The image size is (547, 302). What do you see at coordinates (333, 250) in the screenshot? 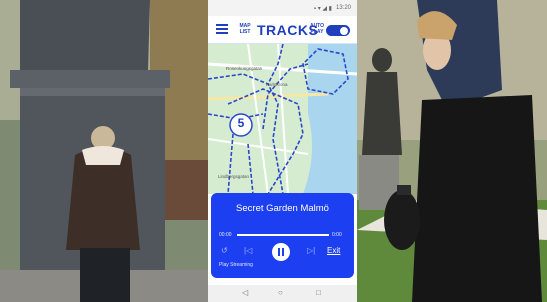
I see `exit-button: Exit` at bounding box center [333, 250].